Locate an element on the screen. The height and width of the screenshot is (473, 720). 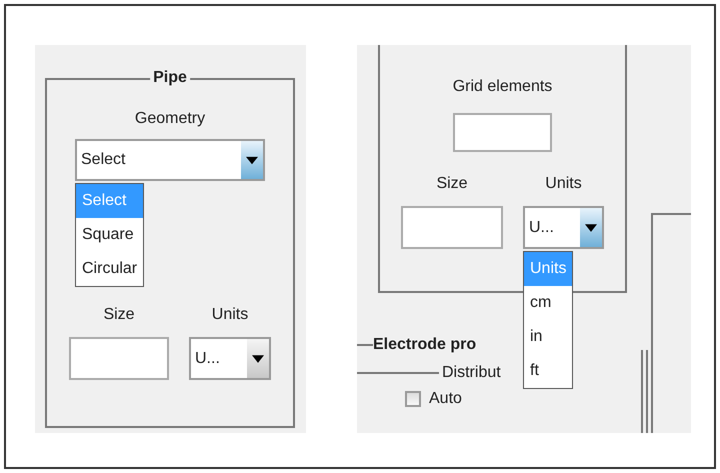
field-label: Geometry is located at coordinates (170, 119).